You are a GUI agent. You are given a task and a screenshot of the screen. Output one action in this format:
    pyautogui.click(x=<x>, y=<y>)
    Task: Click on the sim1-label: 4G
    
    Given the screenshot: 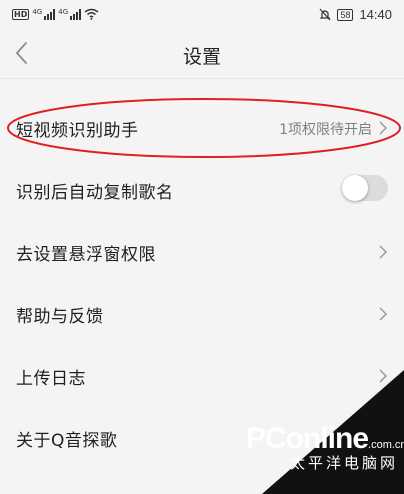 What is the action you would take?
    pyautogui.click(x=37, y=12)
    